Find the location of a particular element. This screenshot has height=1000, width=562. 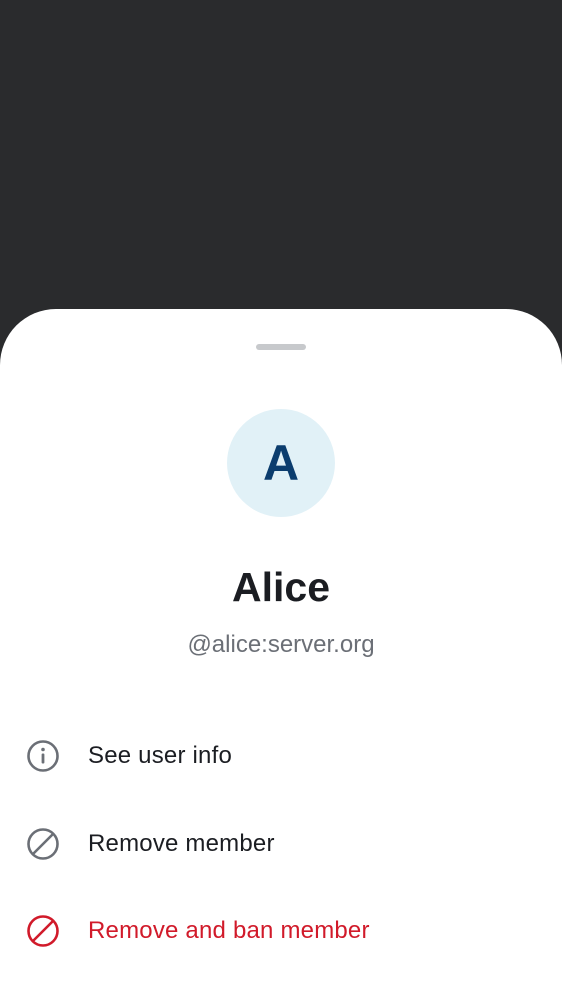

info-icon is located at coordinates (43, 756).